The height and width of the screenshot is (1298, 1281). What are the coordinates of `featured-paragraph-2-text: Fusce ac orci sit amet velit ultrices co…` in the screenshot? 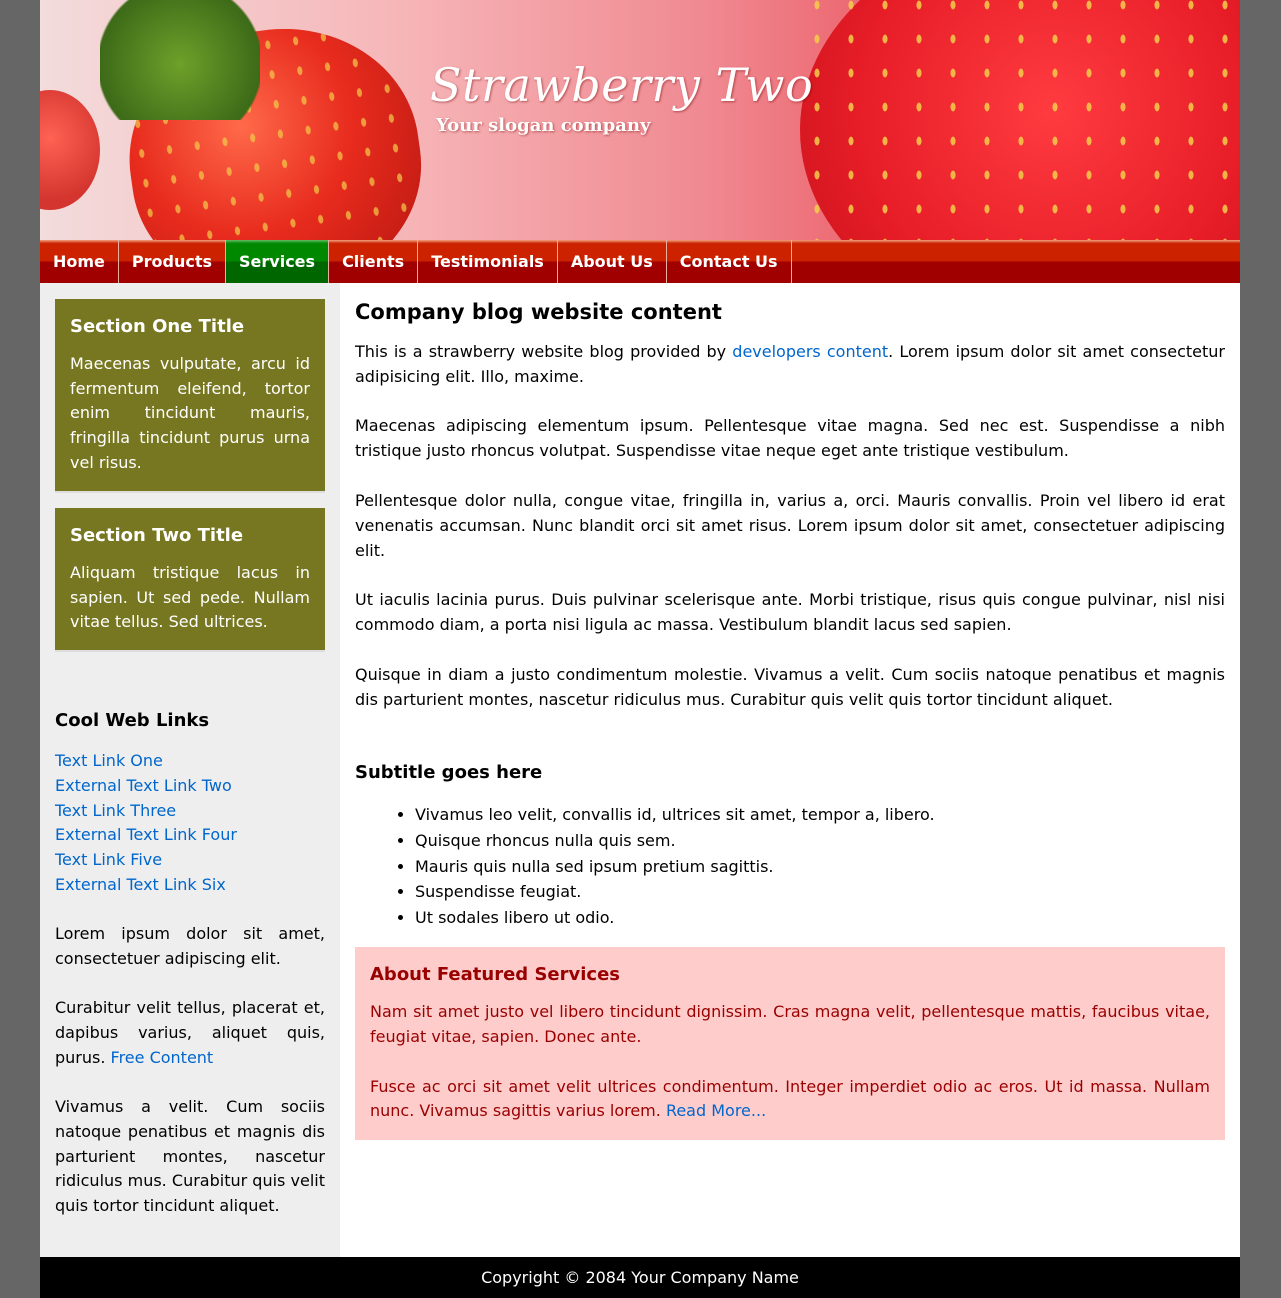 It's located at (790, 1098).